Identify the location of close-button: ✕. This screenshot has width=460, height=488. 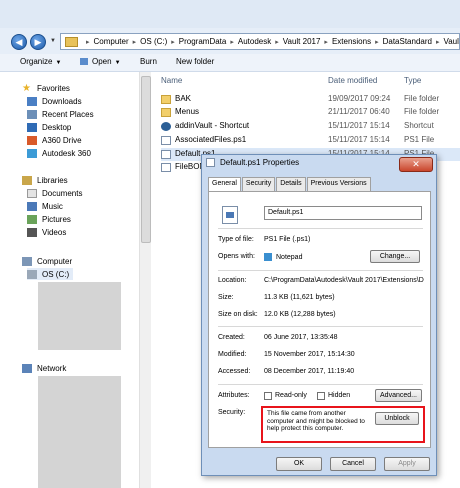
(416, 164).